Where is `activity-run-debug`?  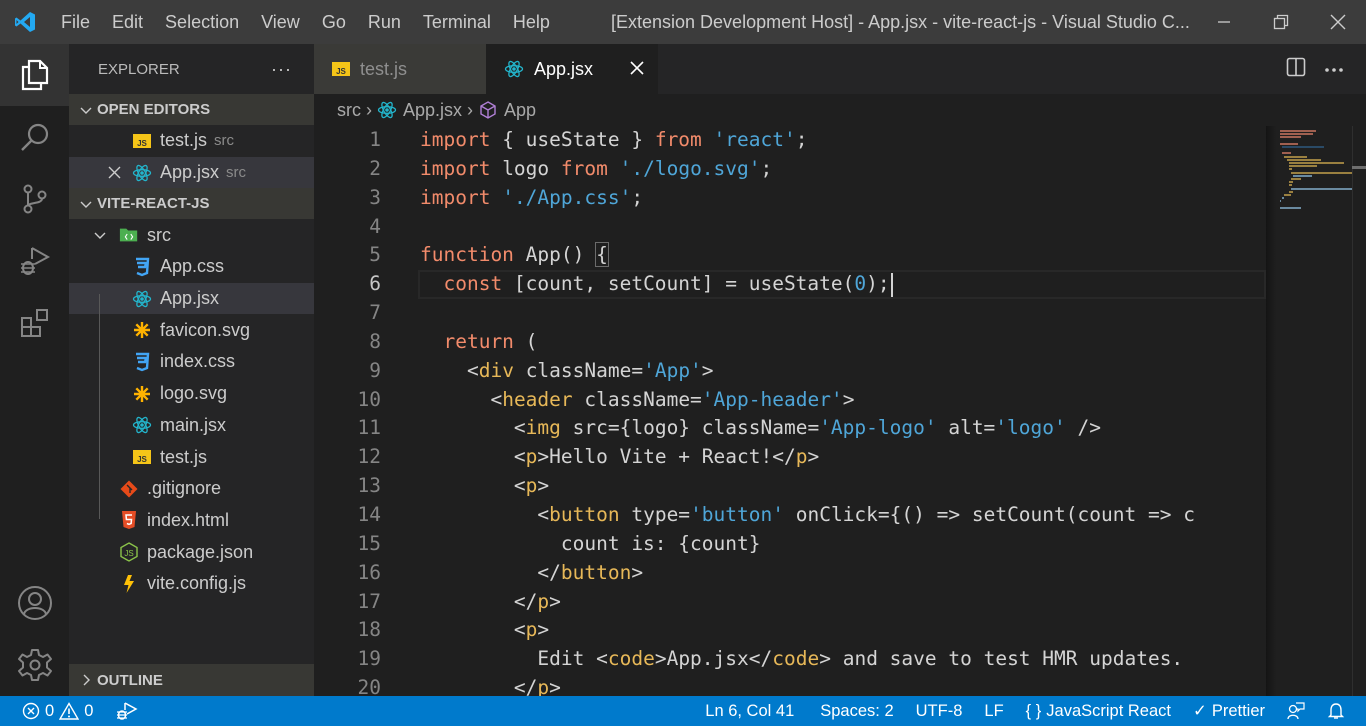
activity-run-debug is located at coordinates (34, 261).